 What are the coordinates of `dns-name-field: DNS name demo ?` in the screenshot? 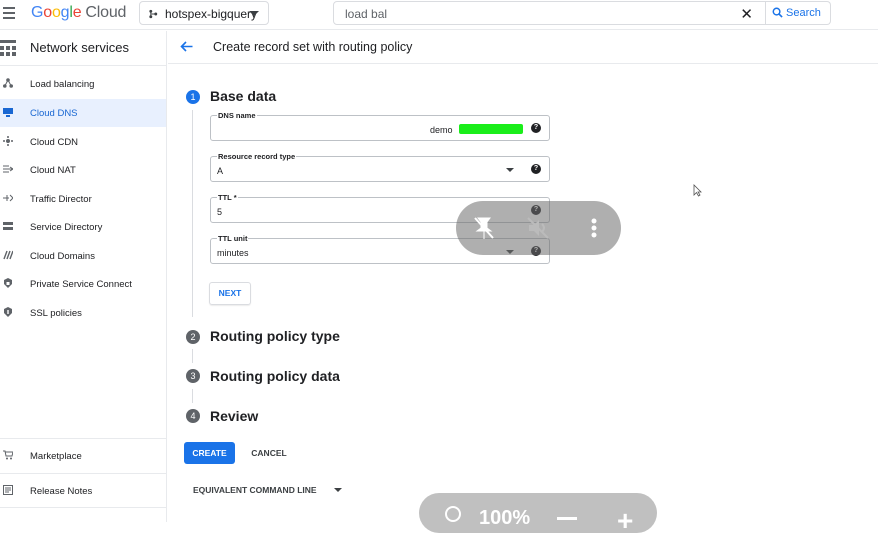 It's located at (380, 126).